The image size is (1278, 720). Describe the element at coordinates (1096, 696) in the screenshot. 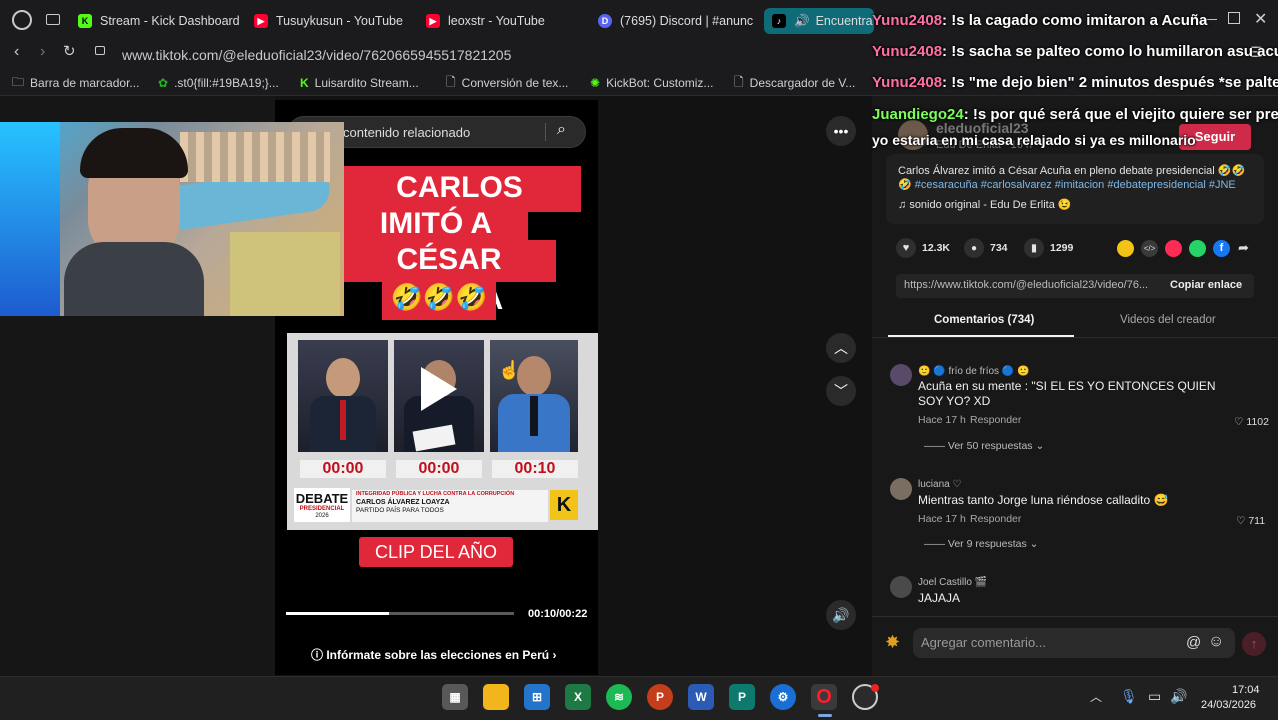

I see `tray-chevron-icon: ︿` at that location.